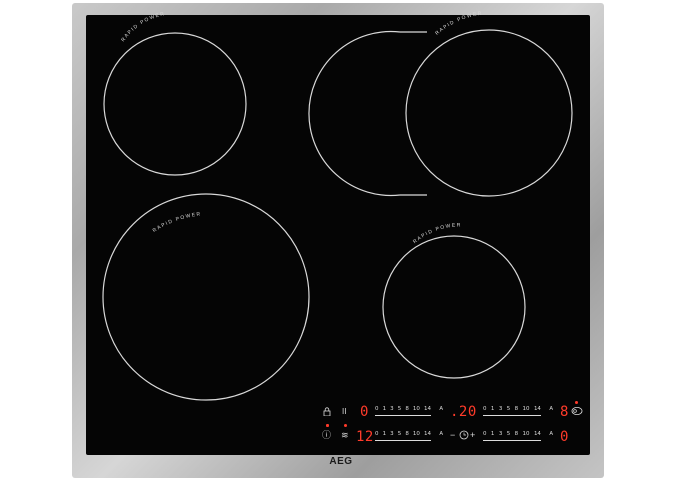  What do you see at coordinates (354, 113) in the screenshot?
I see `zone-top-right-extension` at bounding box center [354, 113].